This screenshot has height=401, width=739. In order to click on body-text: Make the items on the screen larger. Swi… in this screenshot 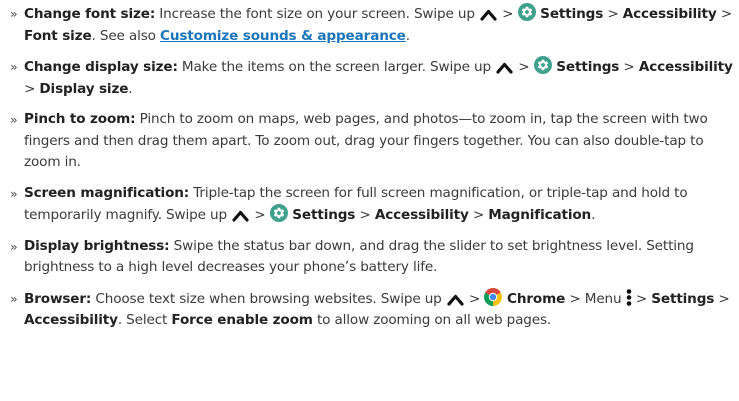, I will do `click(336, 67)`.